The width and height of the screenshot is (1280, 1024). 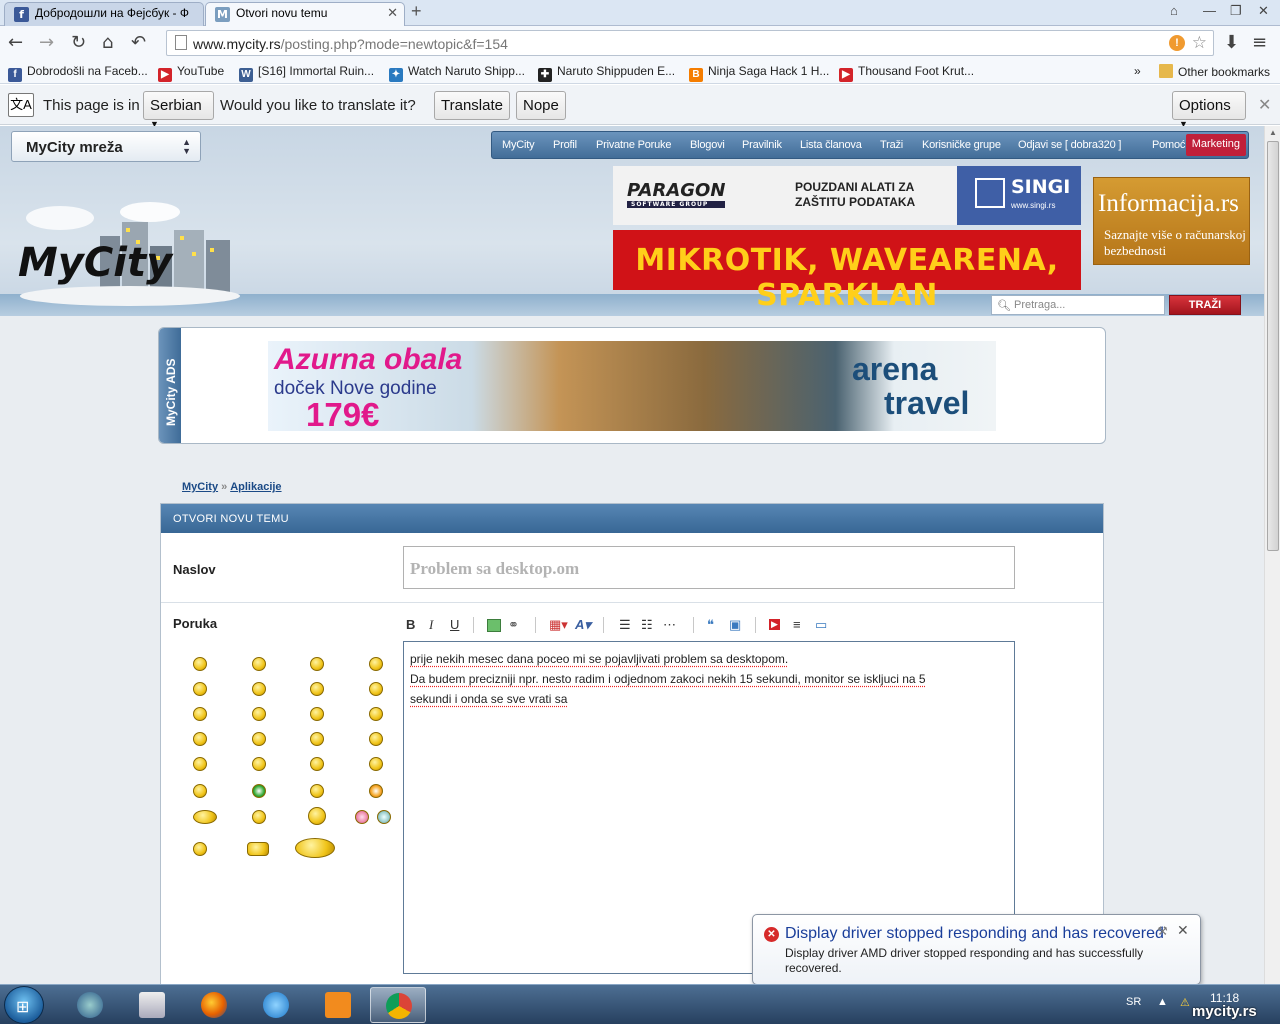 I want to click on horizontal-rule-icon: ⋯, so click(x=669, y=625).